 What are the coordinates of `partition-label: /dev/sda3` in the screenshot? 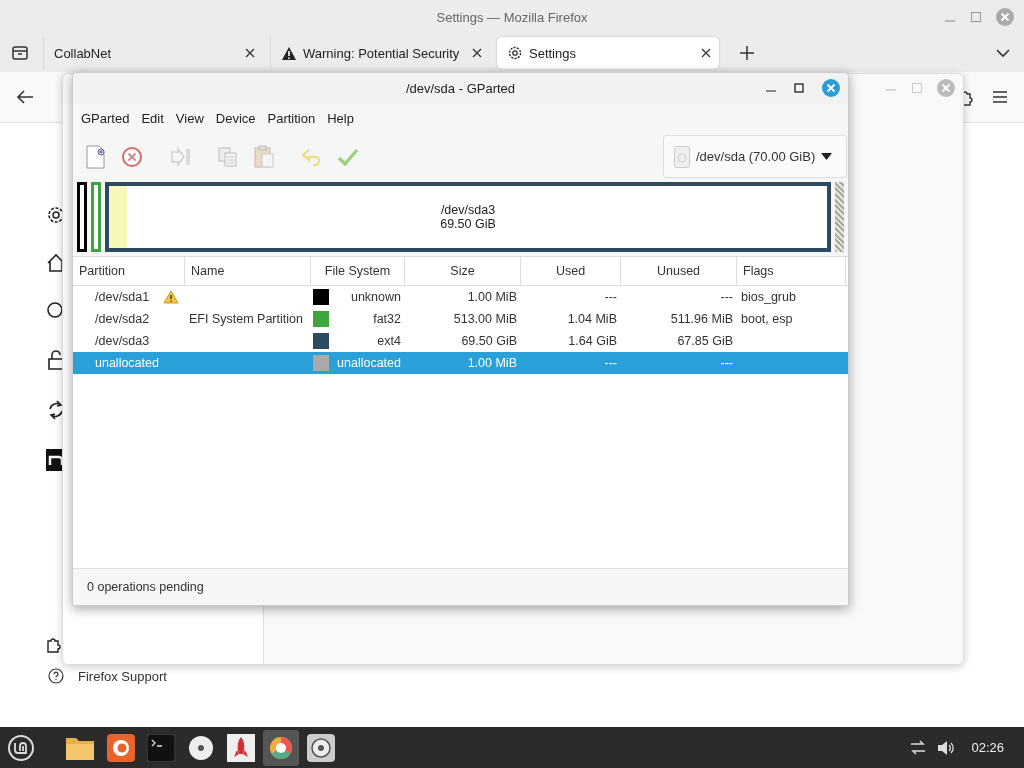 It's located at (468, 210).